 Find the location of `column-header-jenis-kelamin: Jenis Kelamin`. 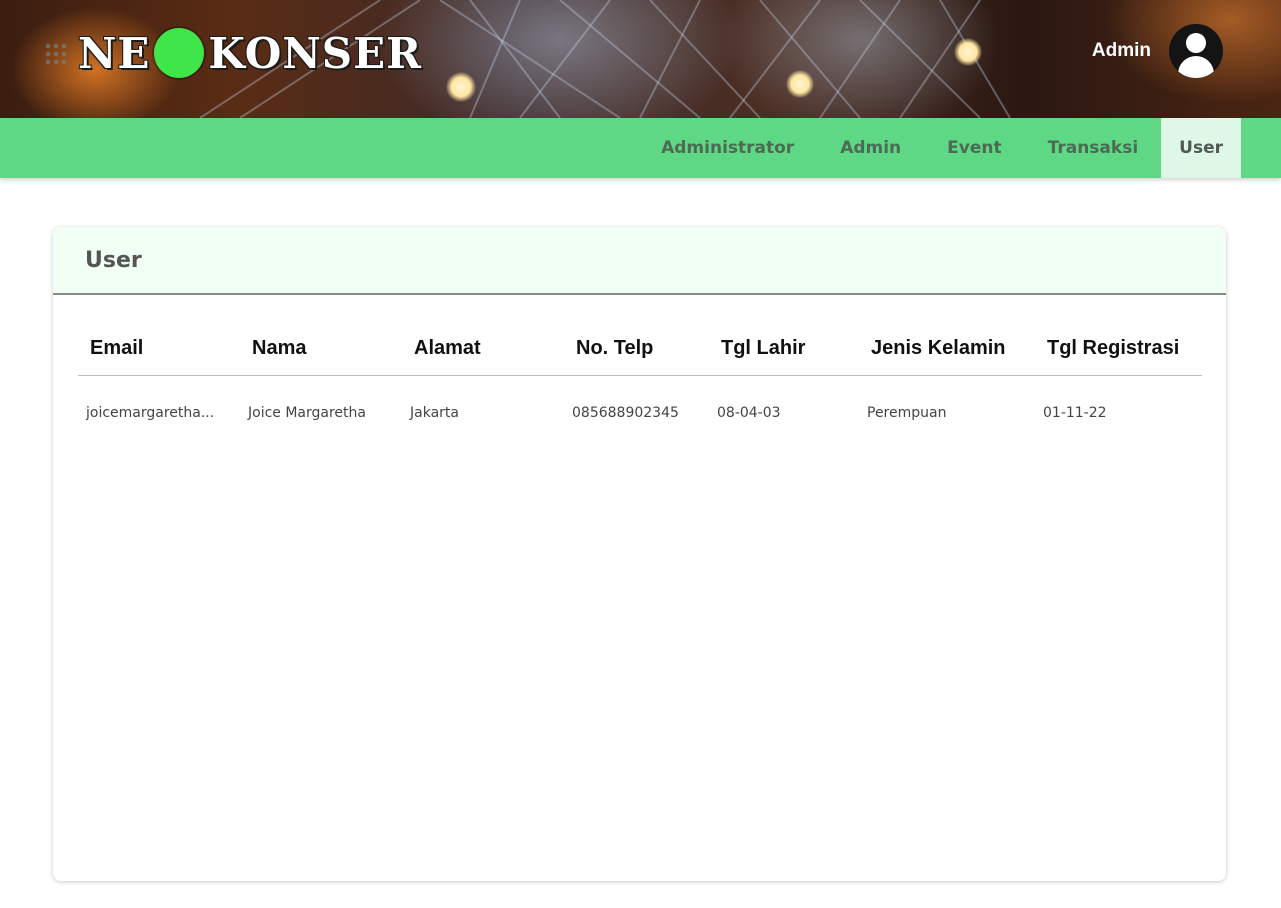

column-header-jenis-kelamin: Jenis Kelamin is located at coordinates (947, 349).